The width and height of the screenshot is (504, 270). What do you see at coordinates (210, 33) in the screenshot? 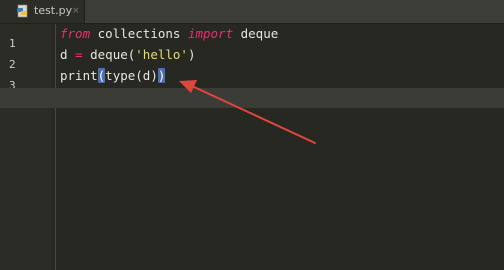
I see `keyword-import: import` at bounding box center [210, 33].